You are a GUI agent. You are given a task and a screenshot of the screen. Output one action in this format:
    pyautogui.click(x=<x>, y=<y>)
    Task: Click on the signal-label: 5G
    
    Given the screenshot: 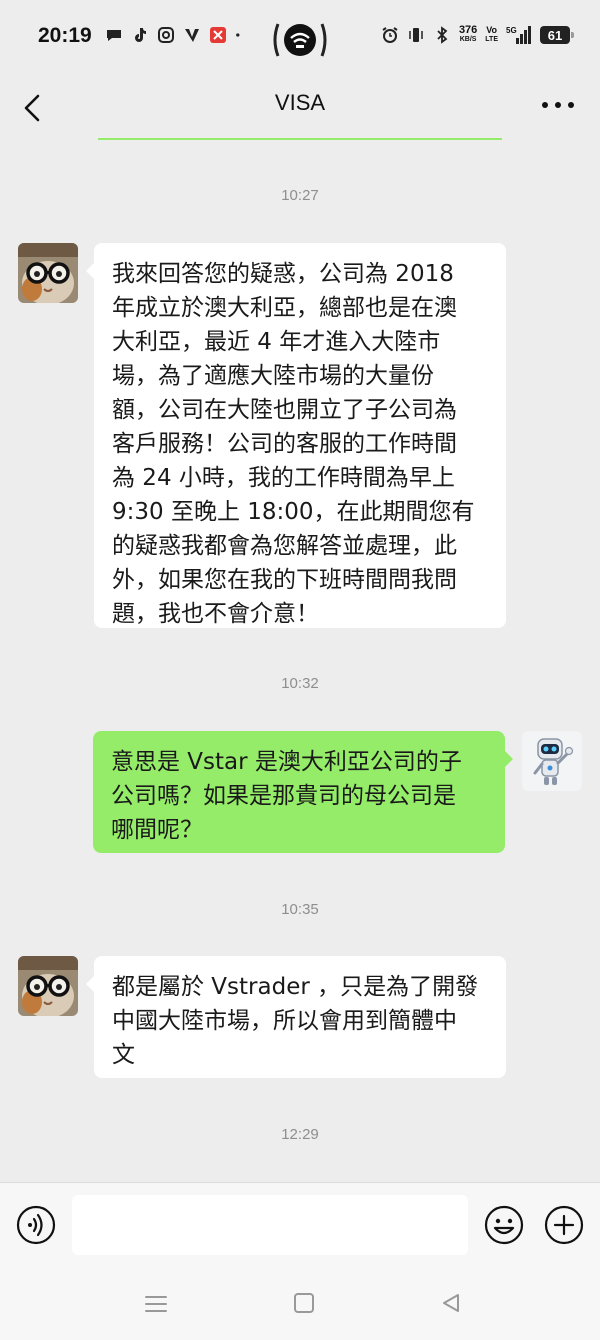 What is the action you would take?
    pyautogui.click(x=511, y=30)
    